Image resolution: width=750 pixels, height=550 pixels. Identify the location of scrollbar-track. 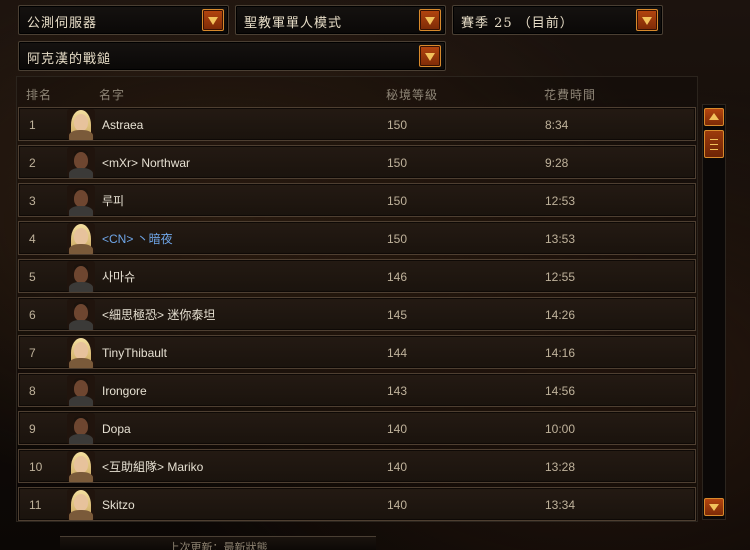
(714, 312).